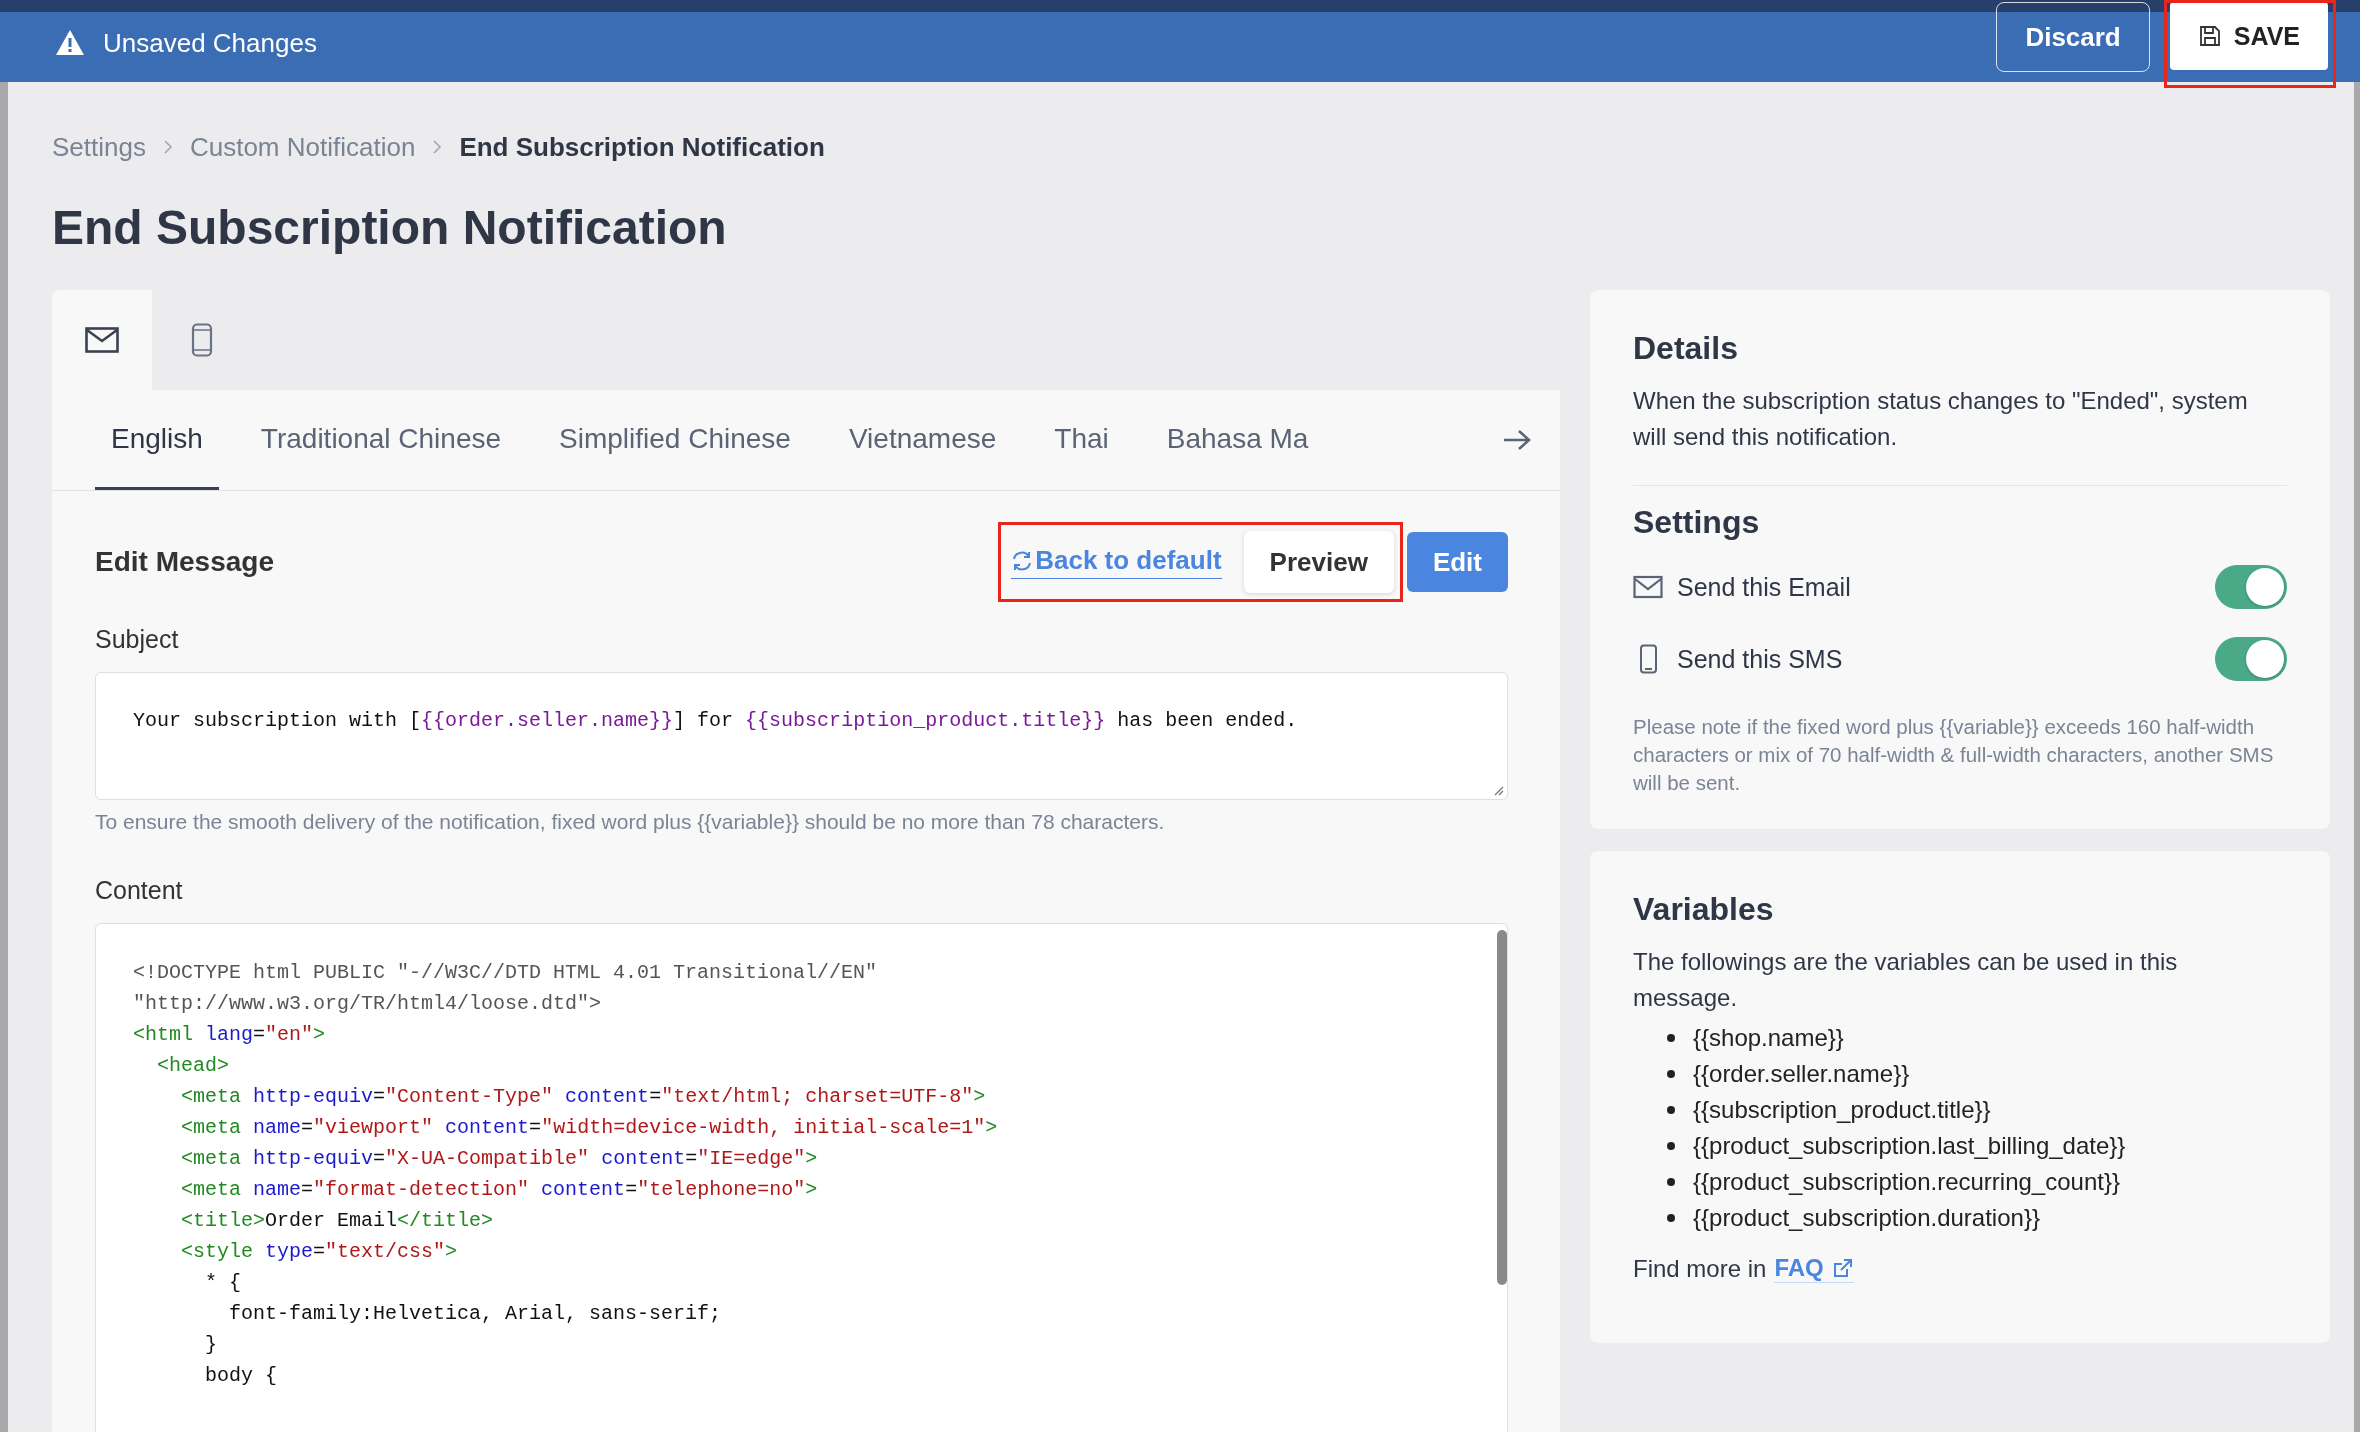 The height and width of the screenshot is (1432, 2360). What do you see at coordinates (1906, 980) in the screenshot?
I see `variables-description: The followings are the variables can be used in this message.` at bounding box center [1906, 980].